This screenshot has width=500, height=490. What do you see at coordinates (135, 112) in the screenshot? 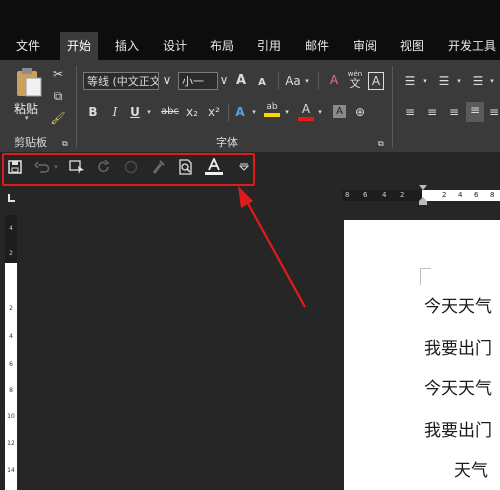
I see `underline-button: U` at bounding box center [135, 112].